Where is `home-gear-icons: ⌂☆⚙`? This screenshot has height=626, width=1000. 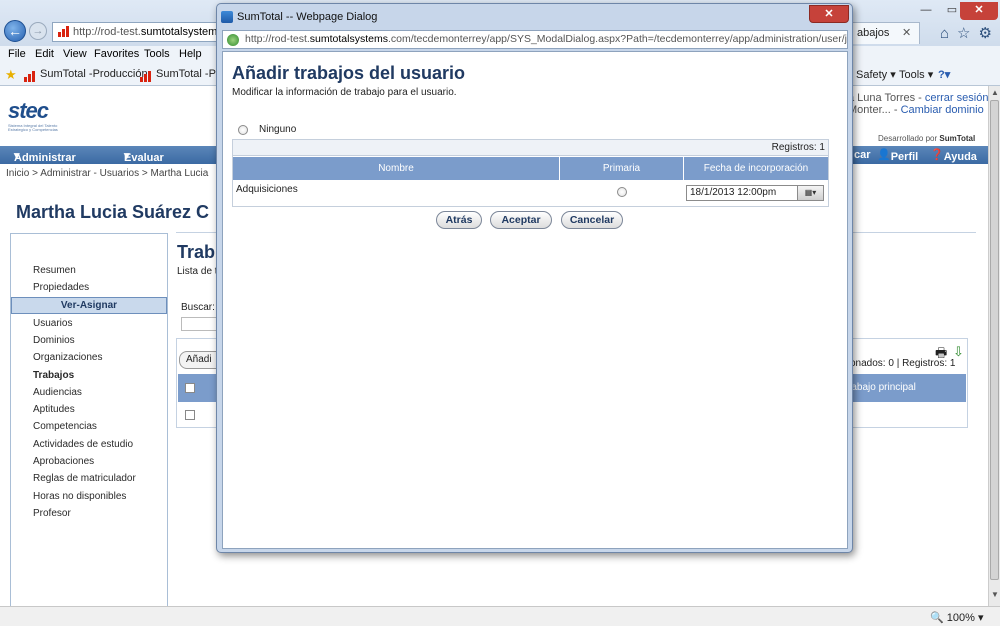 home-gear-icons: ⌂☆⚙ is located at coordinates (970, 33).